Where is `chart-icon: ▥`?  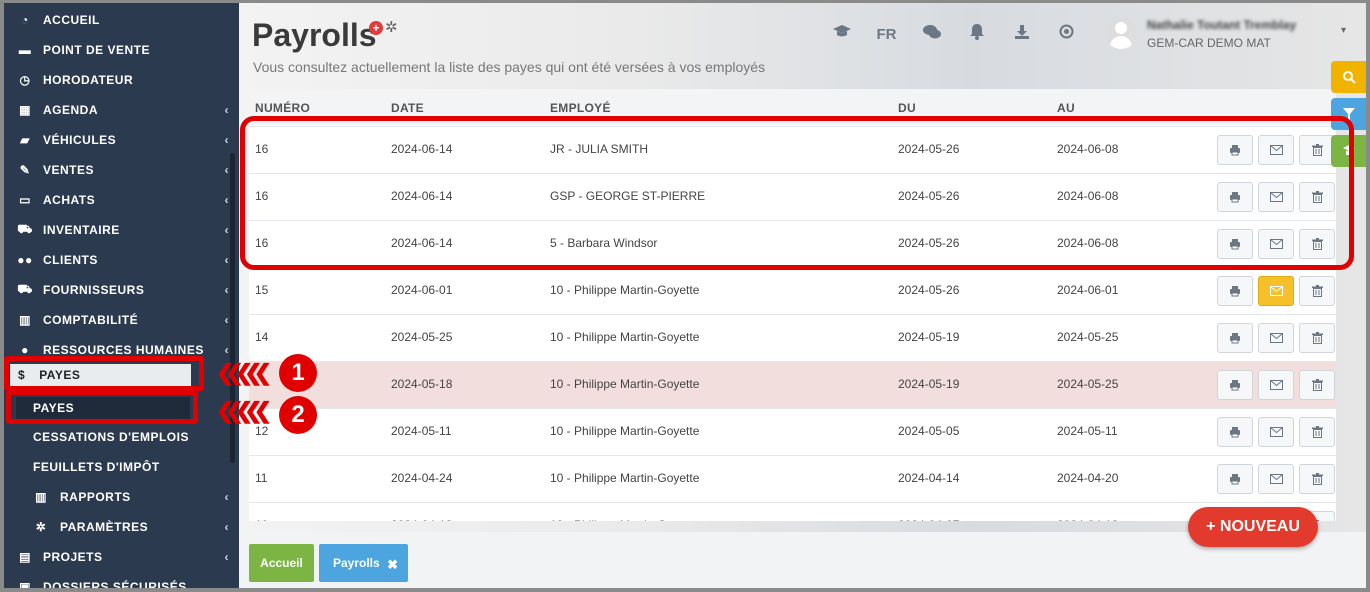
chart-icon: ▥ is located at coordinates (25, 320).